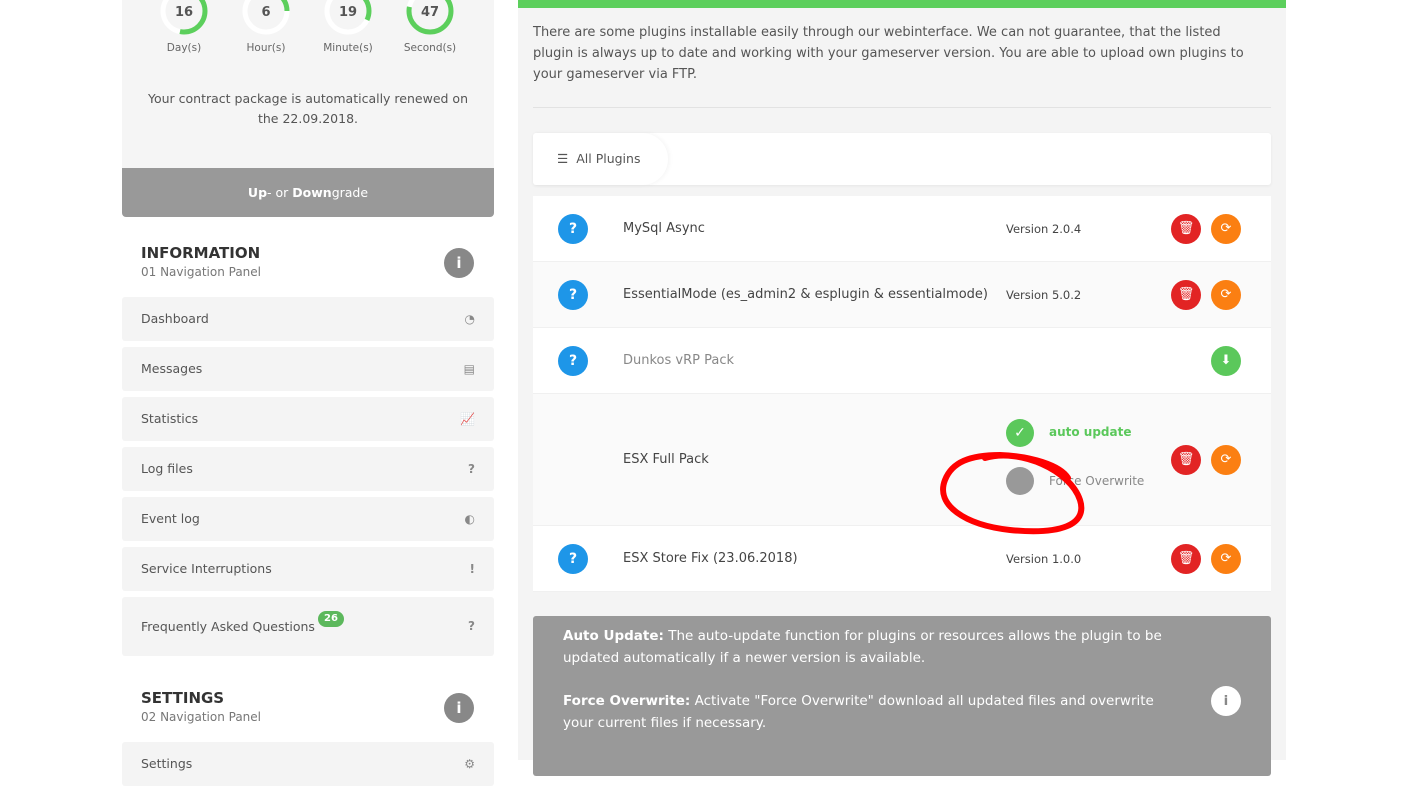 This screenshot has height=792, width=1424. I want to click on information-header: INFORMATION 01 Navigation Panel i, so click(308, 257).